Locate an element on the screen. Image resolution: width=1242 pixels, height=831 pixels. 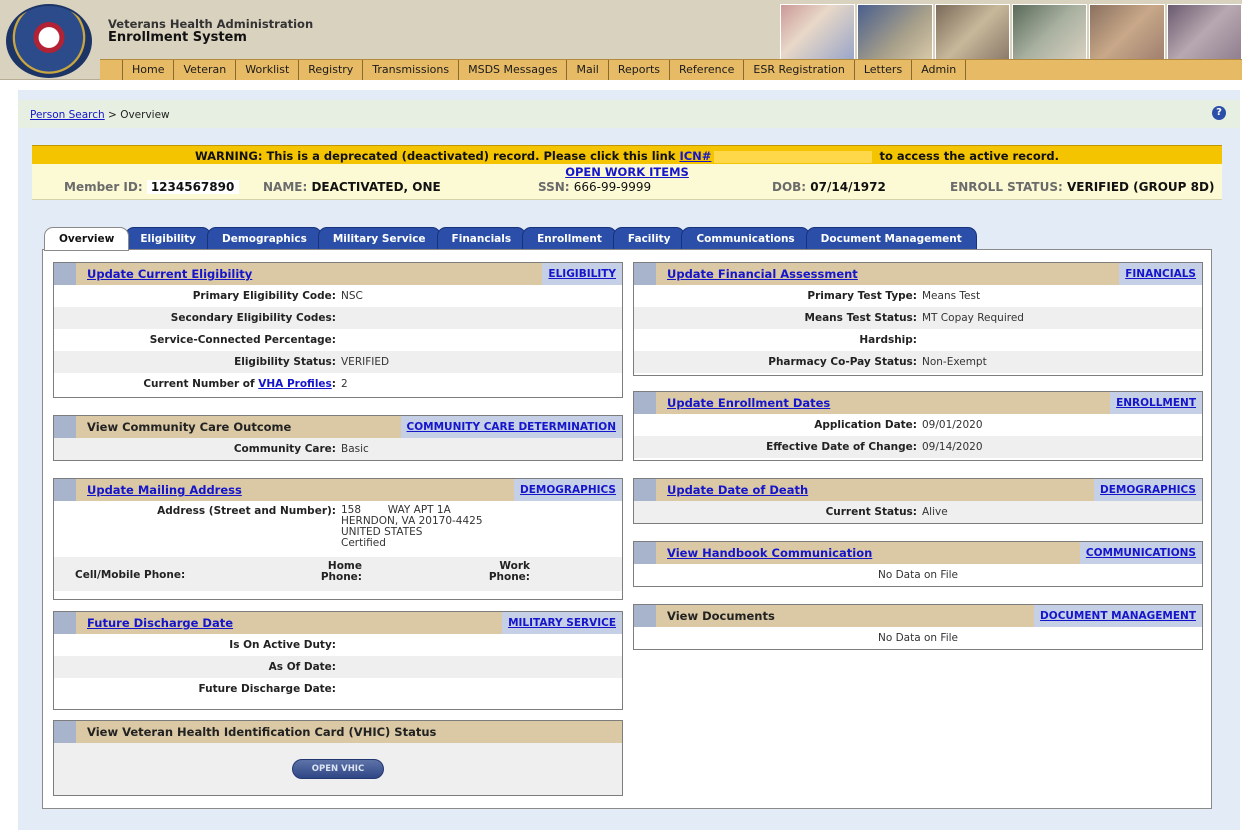
enrollment-dates-panel-header: Update Enrollment Dates ENROLLMENT is located at coordinates (918, 403).